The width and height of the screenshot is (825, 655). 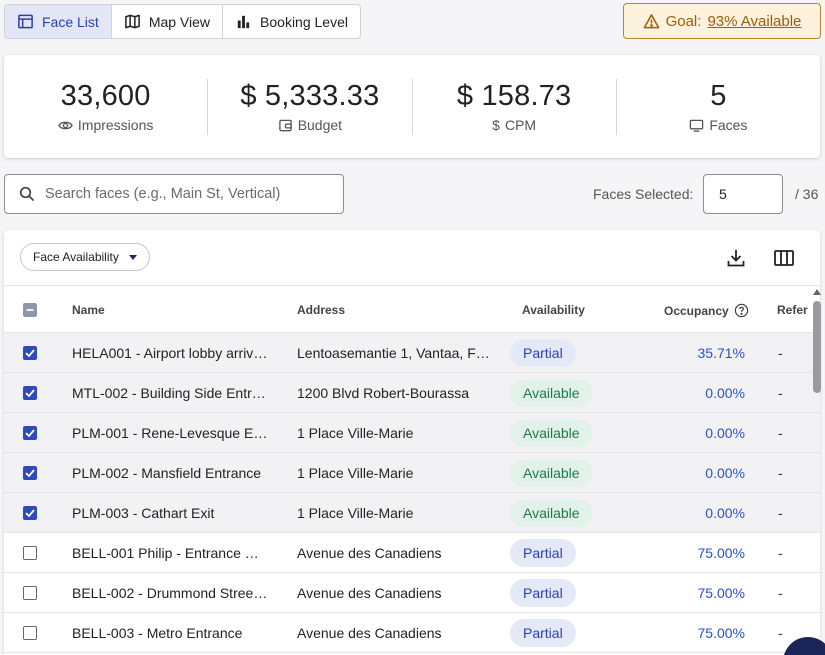 What do you see at coordinates (70, 21) in the screenshot?
I see `tab-face-list-label: Face List` at bounding box center [70, 21].